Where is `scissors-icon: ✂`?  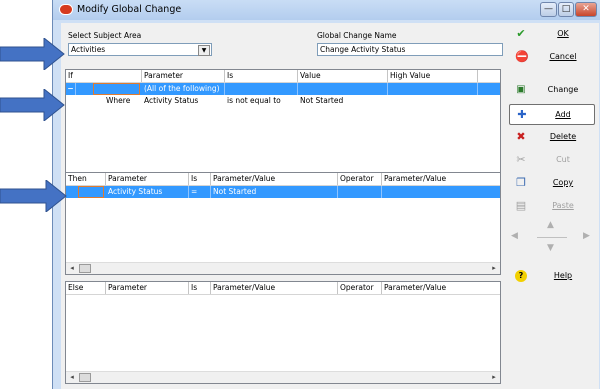
scissors-icon: ✂ is located at coordinates (521, 159).